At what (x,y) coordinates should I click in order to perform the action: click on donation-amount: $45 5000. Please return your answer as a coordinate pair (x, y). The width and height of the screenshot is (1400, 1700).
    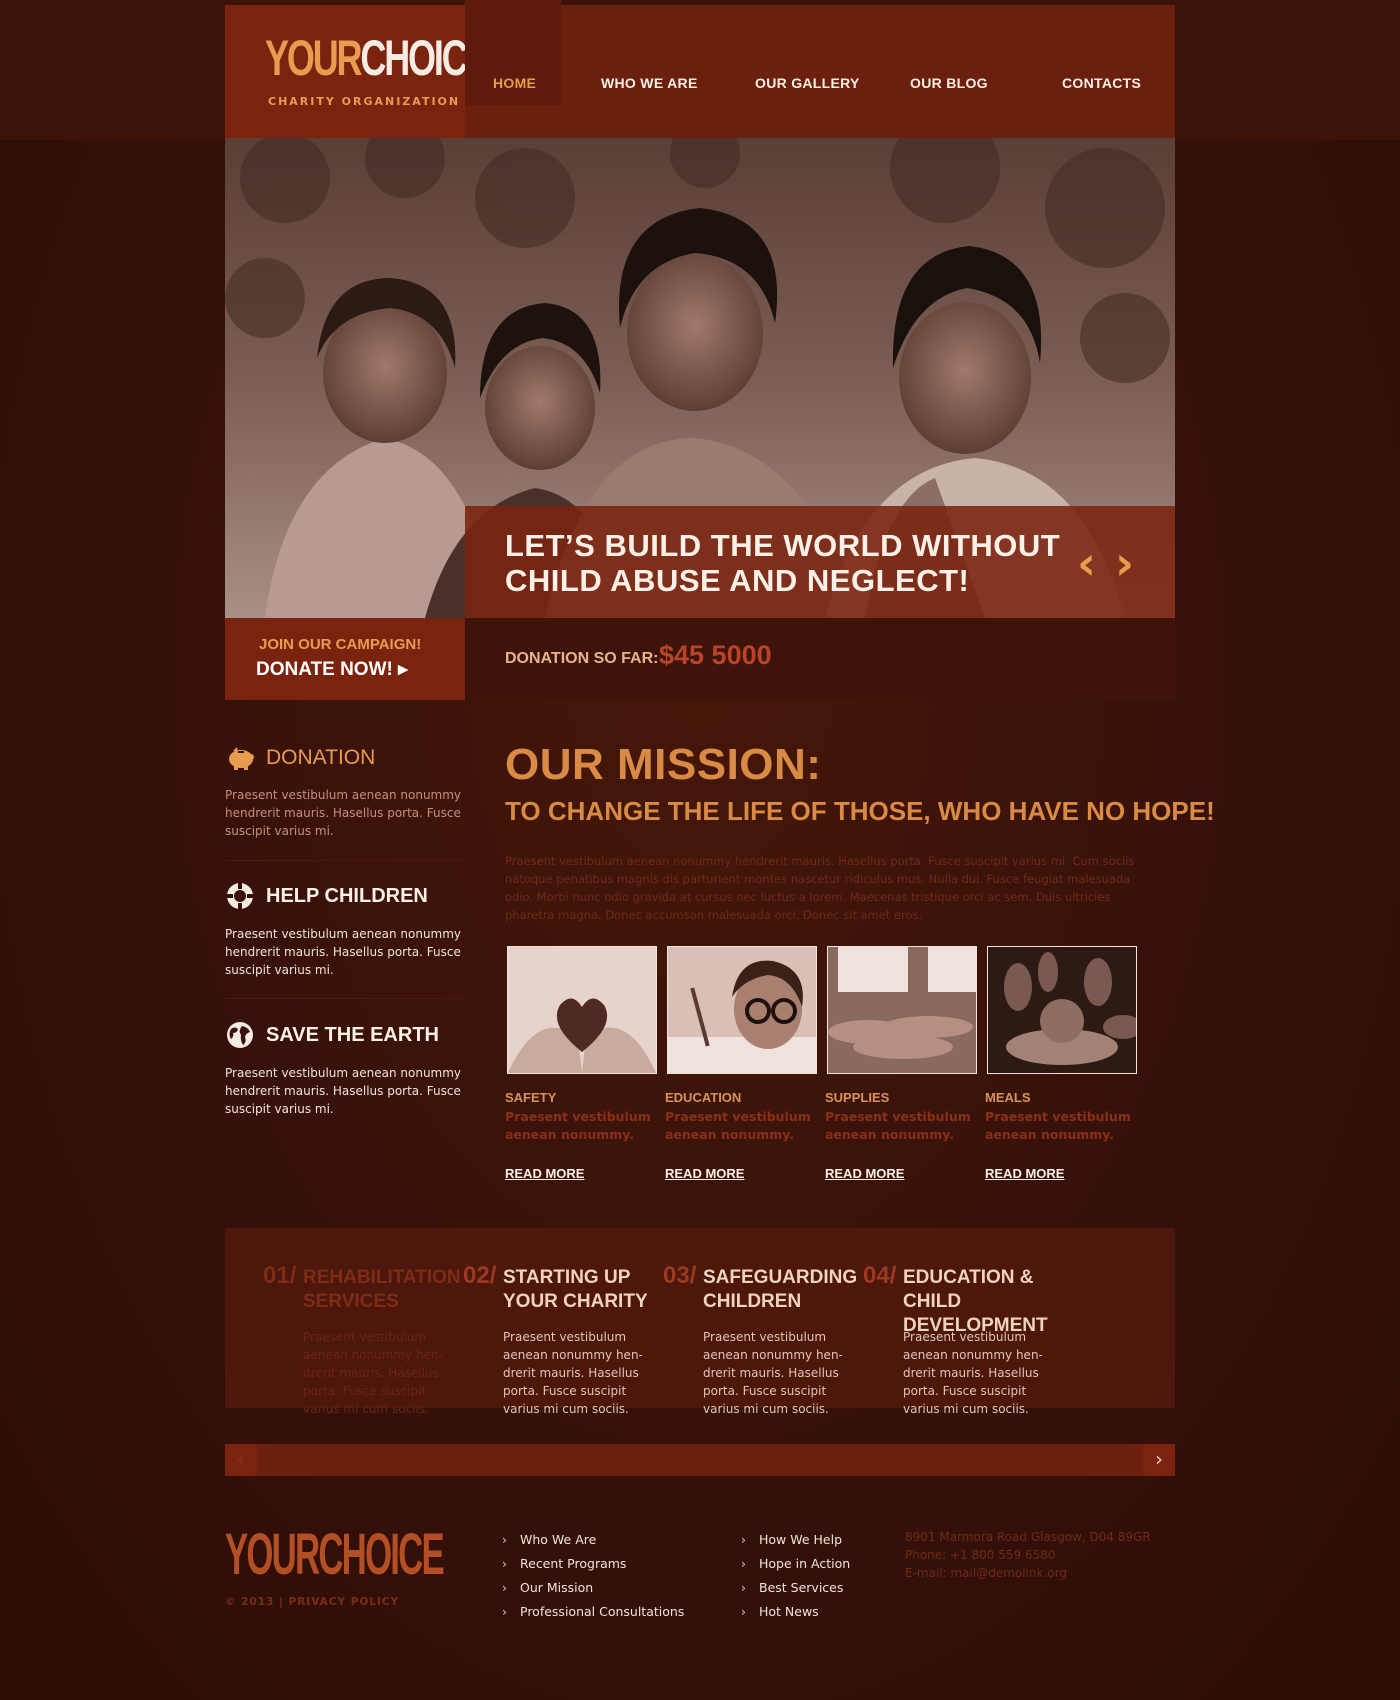
    Looking at the image, I should click on (715, 655).